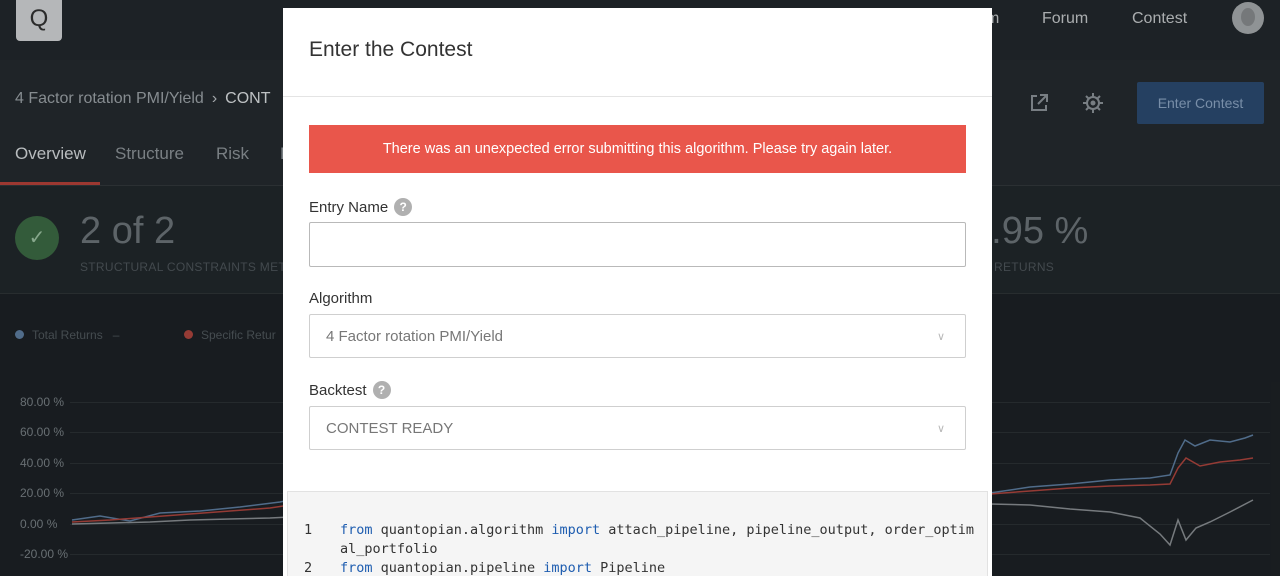 This screenshot has width=1280, height=576. I want to click on backtest-field-label: Backtest?, so click(350, 390).